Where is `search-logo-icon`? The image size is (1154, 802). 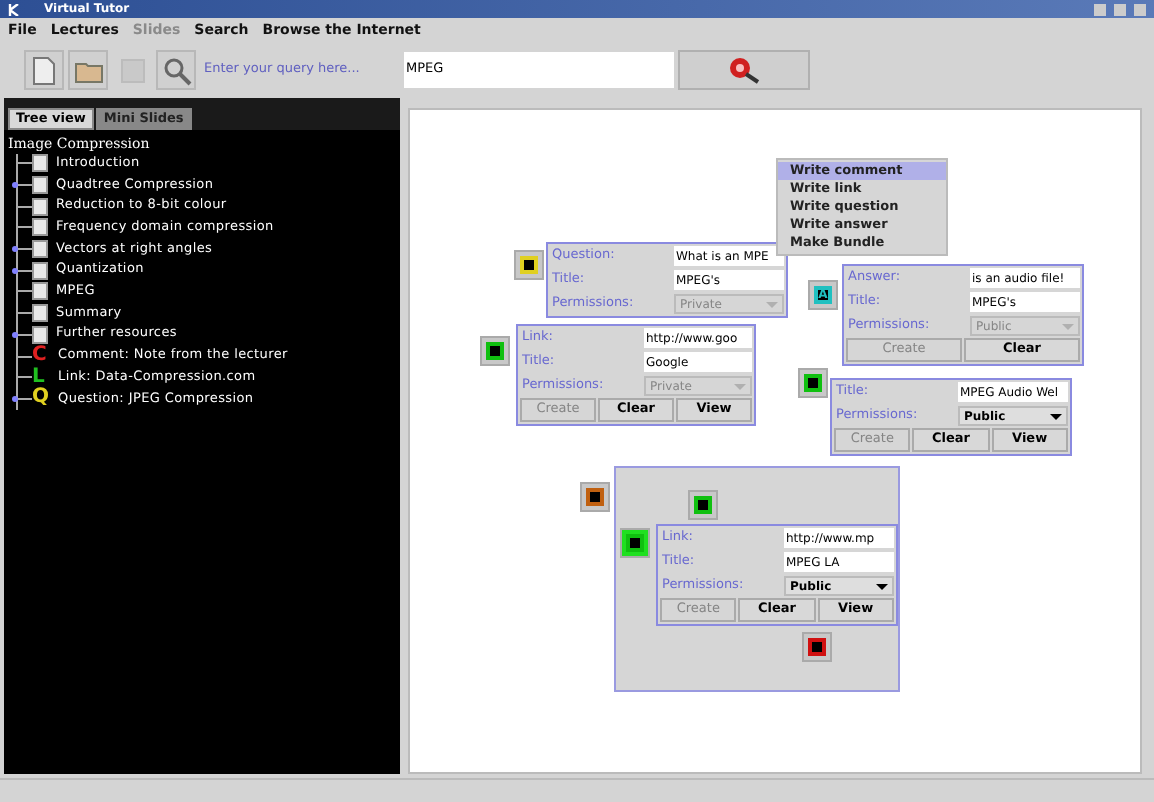
search-logo-icon is located at coordinates (744, 70).